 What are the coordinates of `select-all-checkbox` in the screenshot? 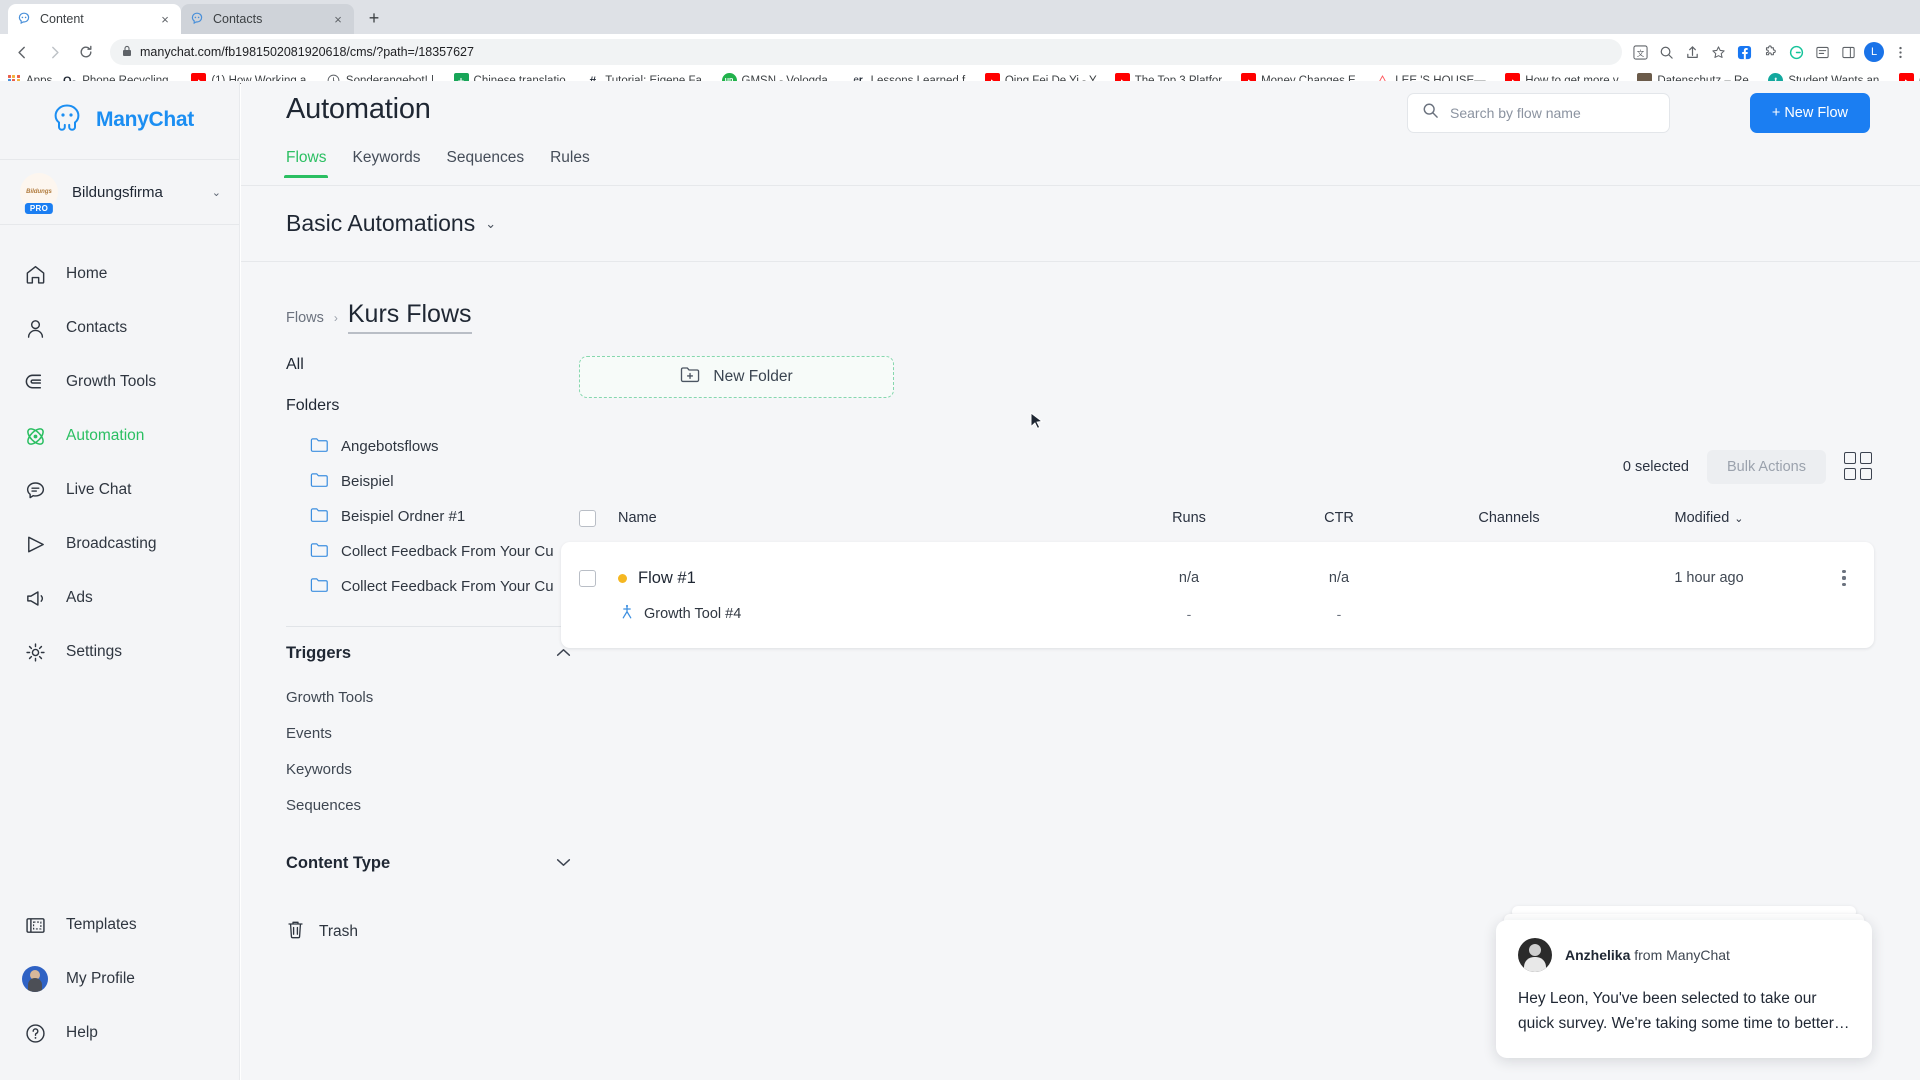 It's located at (587, 518).